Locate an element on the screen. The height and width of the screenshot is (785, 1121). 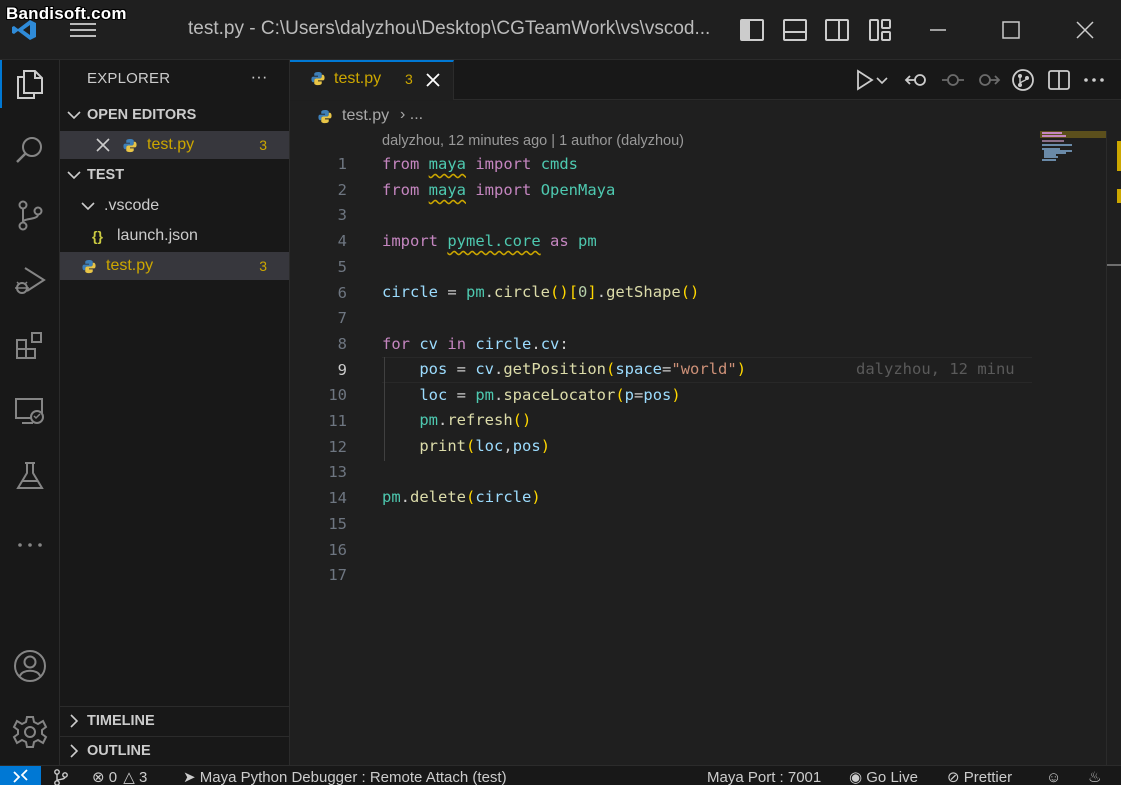
warning-marker is located at coordinates (1119, 196).